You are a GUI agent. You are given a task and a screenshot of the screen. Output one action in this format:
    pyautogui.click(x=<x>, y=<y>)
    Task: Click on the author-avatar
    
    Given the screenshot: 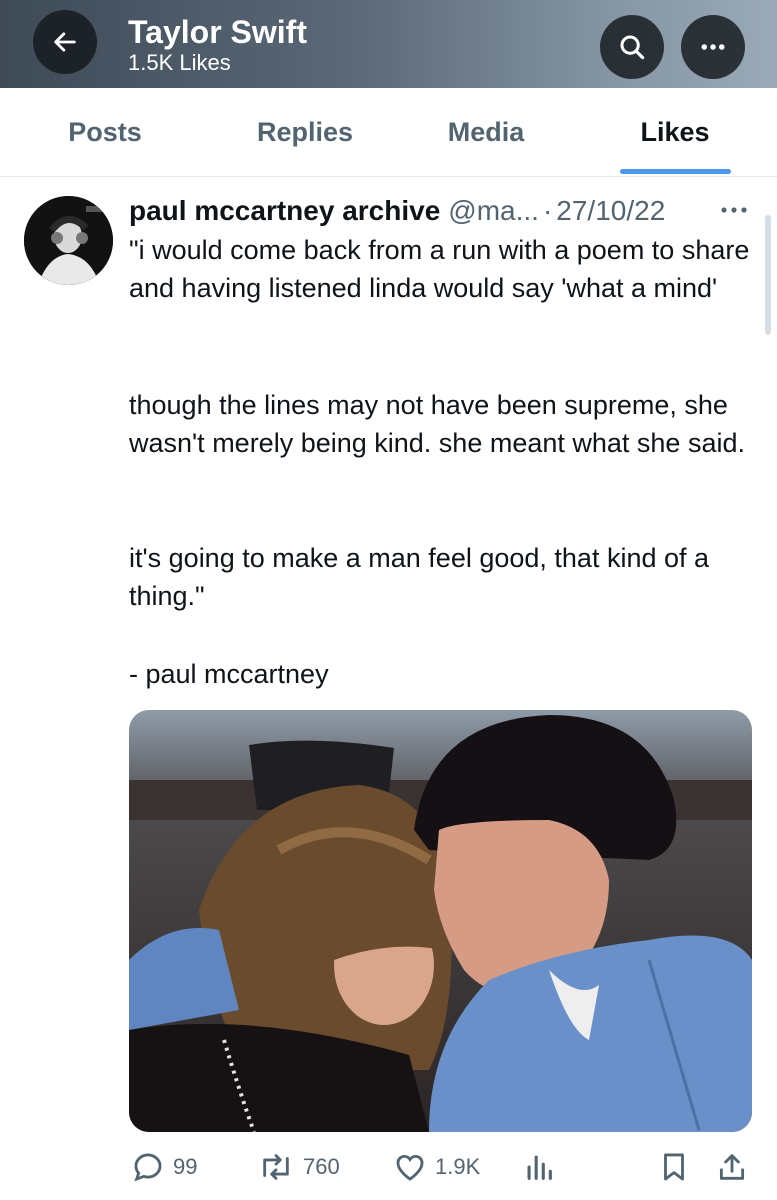 What is the action you would take?
    pyautogui.click(x=68, y=240)
    